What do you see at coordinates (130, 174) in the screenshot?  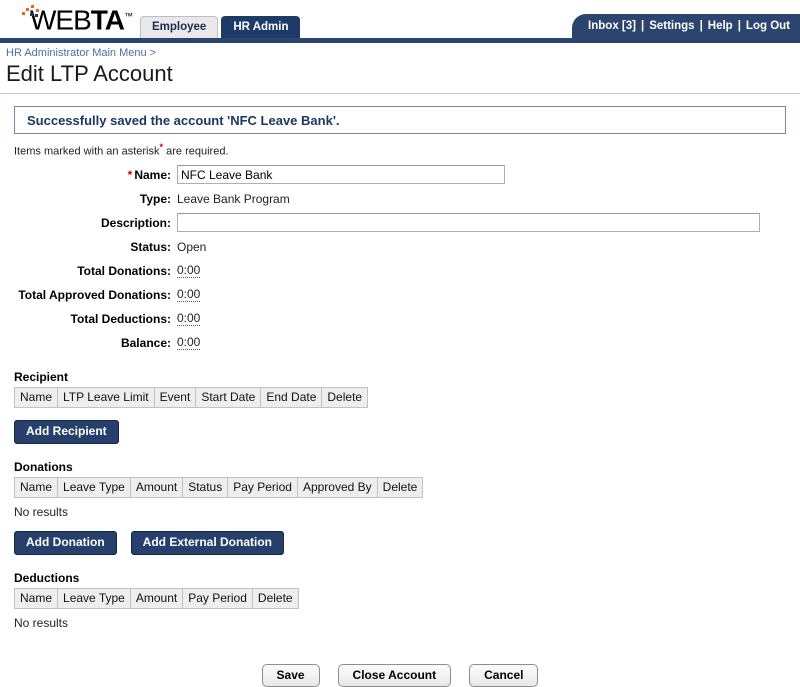 I see `name-required-asterisk: *` at bounding box center [130, 174].